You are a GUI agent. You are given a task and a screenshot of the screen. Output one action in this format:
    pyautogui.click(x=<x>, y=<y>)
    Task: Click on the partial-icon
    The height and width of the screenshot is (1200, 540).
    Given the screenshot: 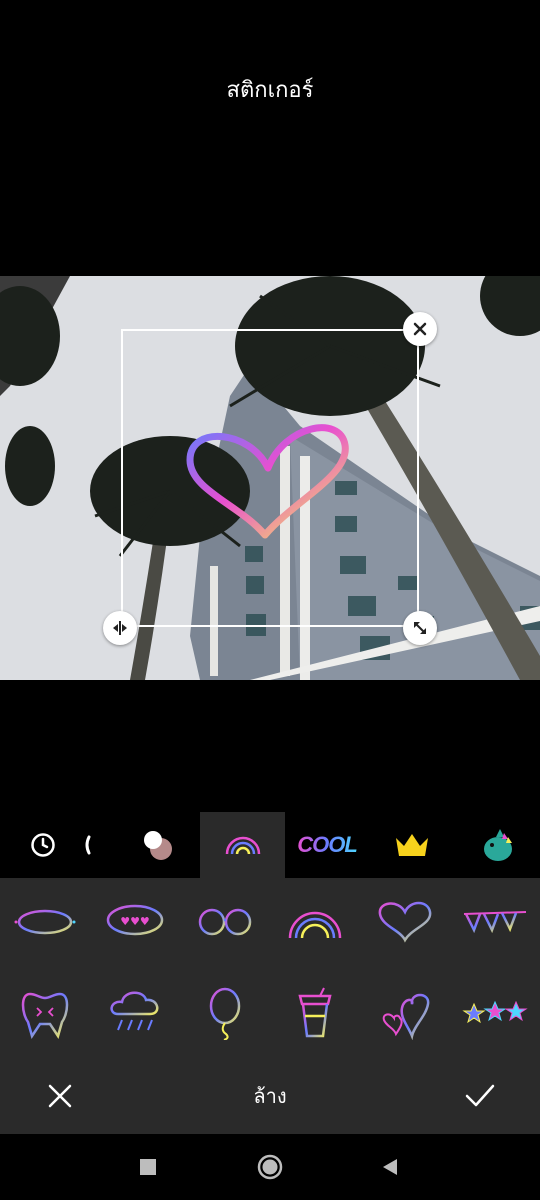 What is the action you would take?
    pyautogui.click(x=88, y=845)
    